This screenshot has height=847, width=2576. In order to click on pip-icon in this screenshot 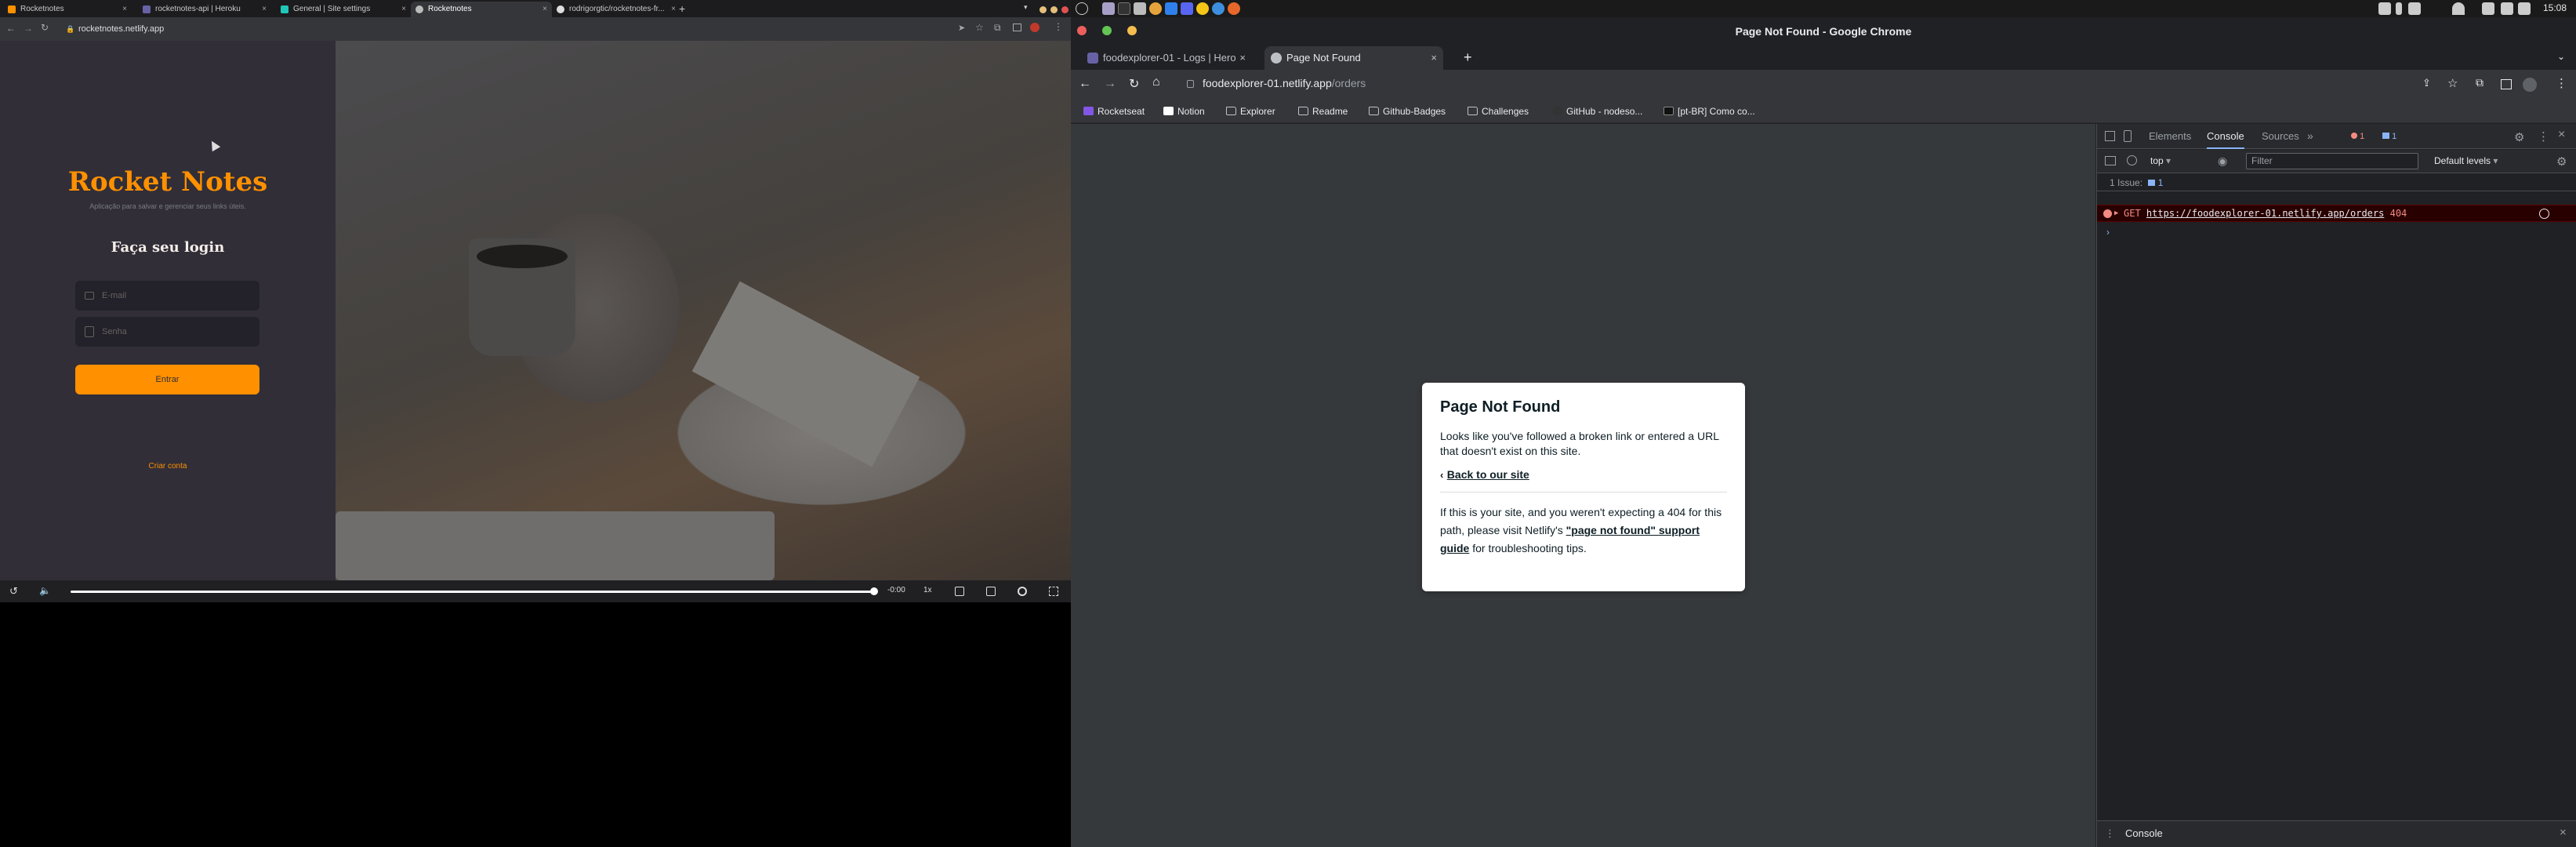, I will do `click(991, 591)`.